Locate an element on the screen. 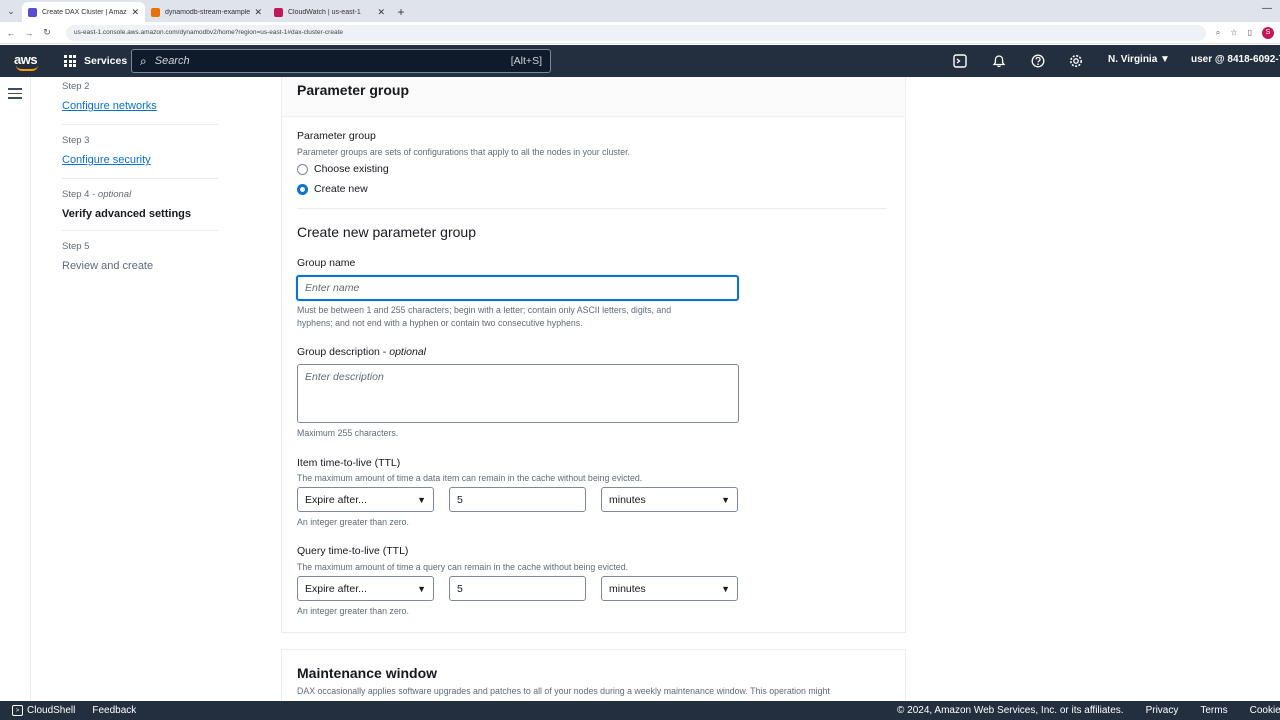 This screenshot has width=1280, height=720. cloudshell-icon is located at coordinates (960, 61).